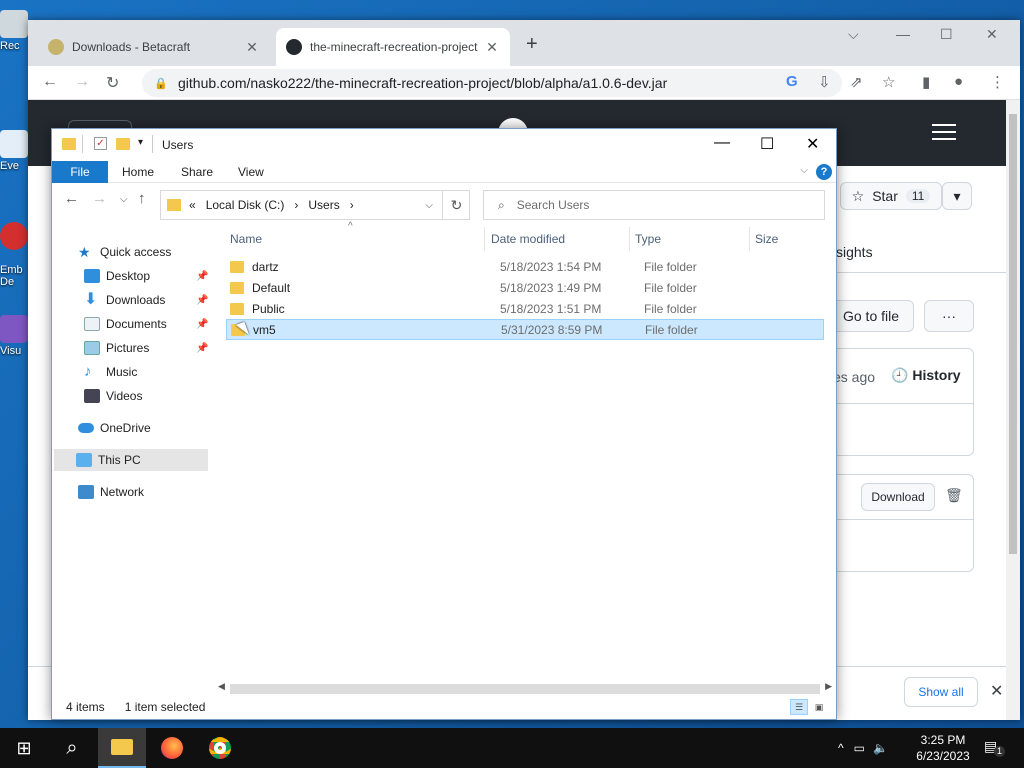 This screenshot has width=1024, height=768. What do you see at coordinates (997, 82) in the screenshot?
I see `menu-kebab-icon: ⋮` at bounding box center [997, 82].